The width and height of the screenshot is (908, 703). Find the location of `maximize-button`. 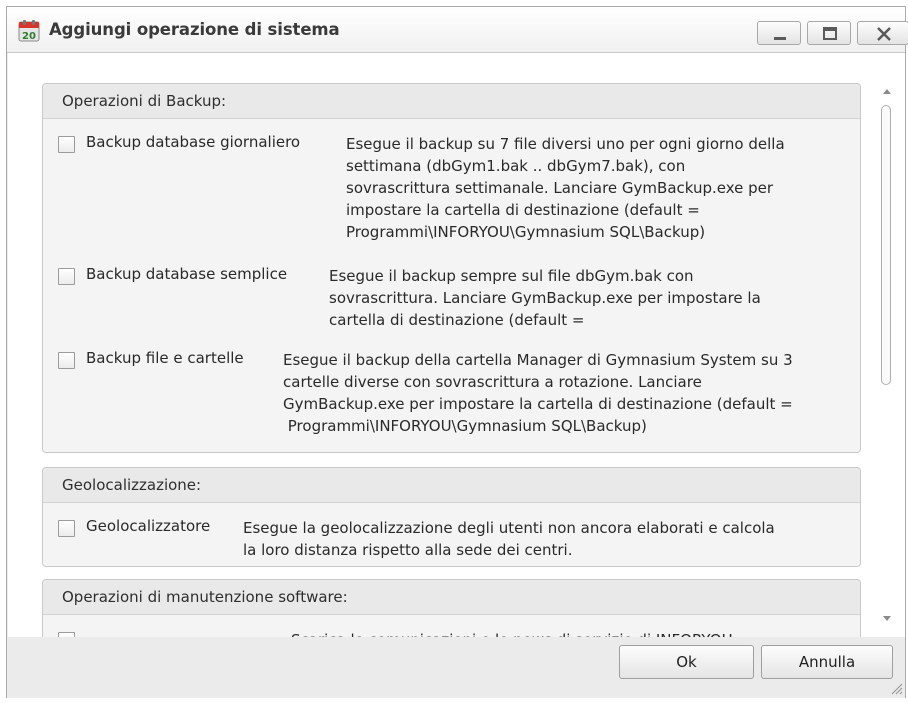

maximize-button is located at coordinates (829, 33).